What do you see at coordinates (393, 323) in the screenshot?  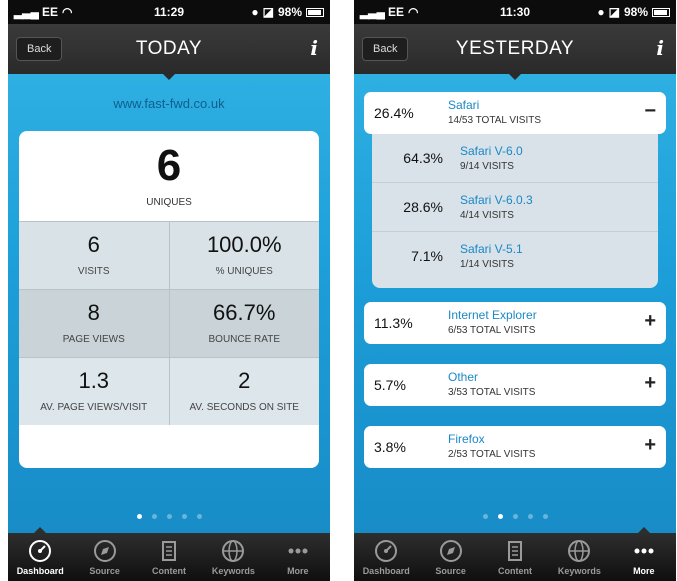 I see `browser-percent: 11.3%` at bounding box center [393, 323].